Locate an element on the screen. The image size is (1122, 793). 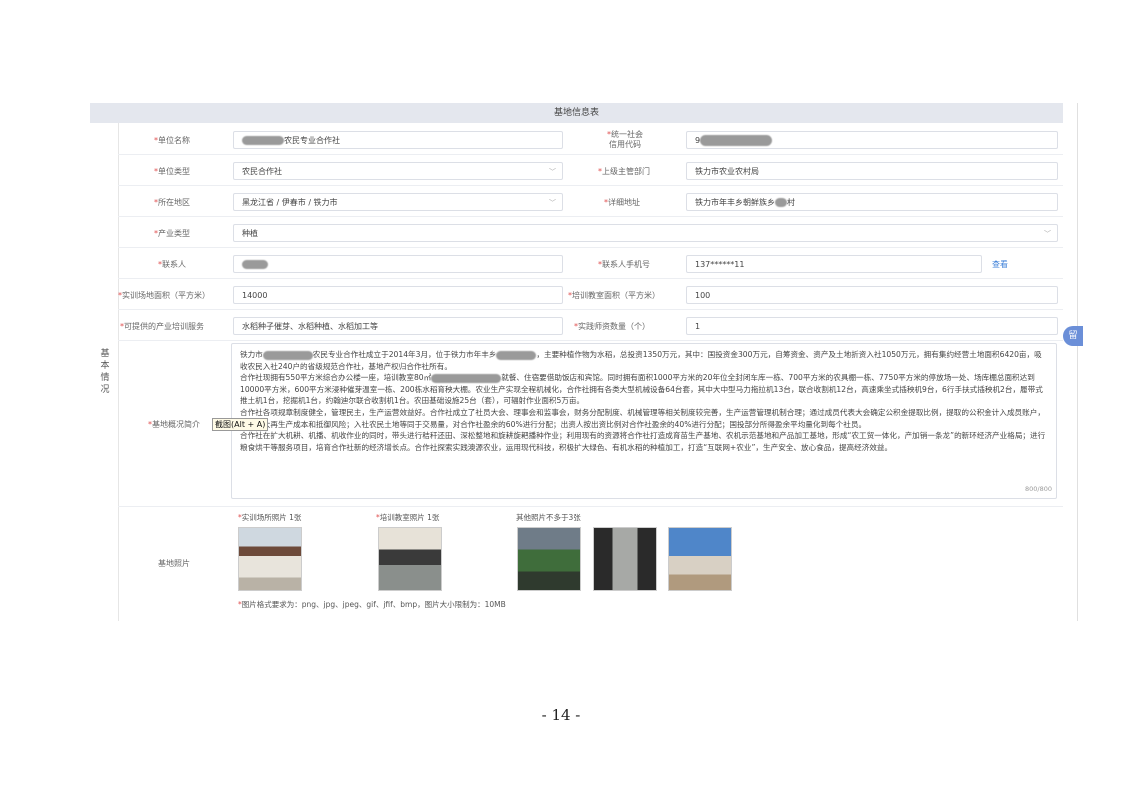
other-photo-caption: 其他照片不多于3张 is located at coordinates (548, 517).